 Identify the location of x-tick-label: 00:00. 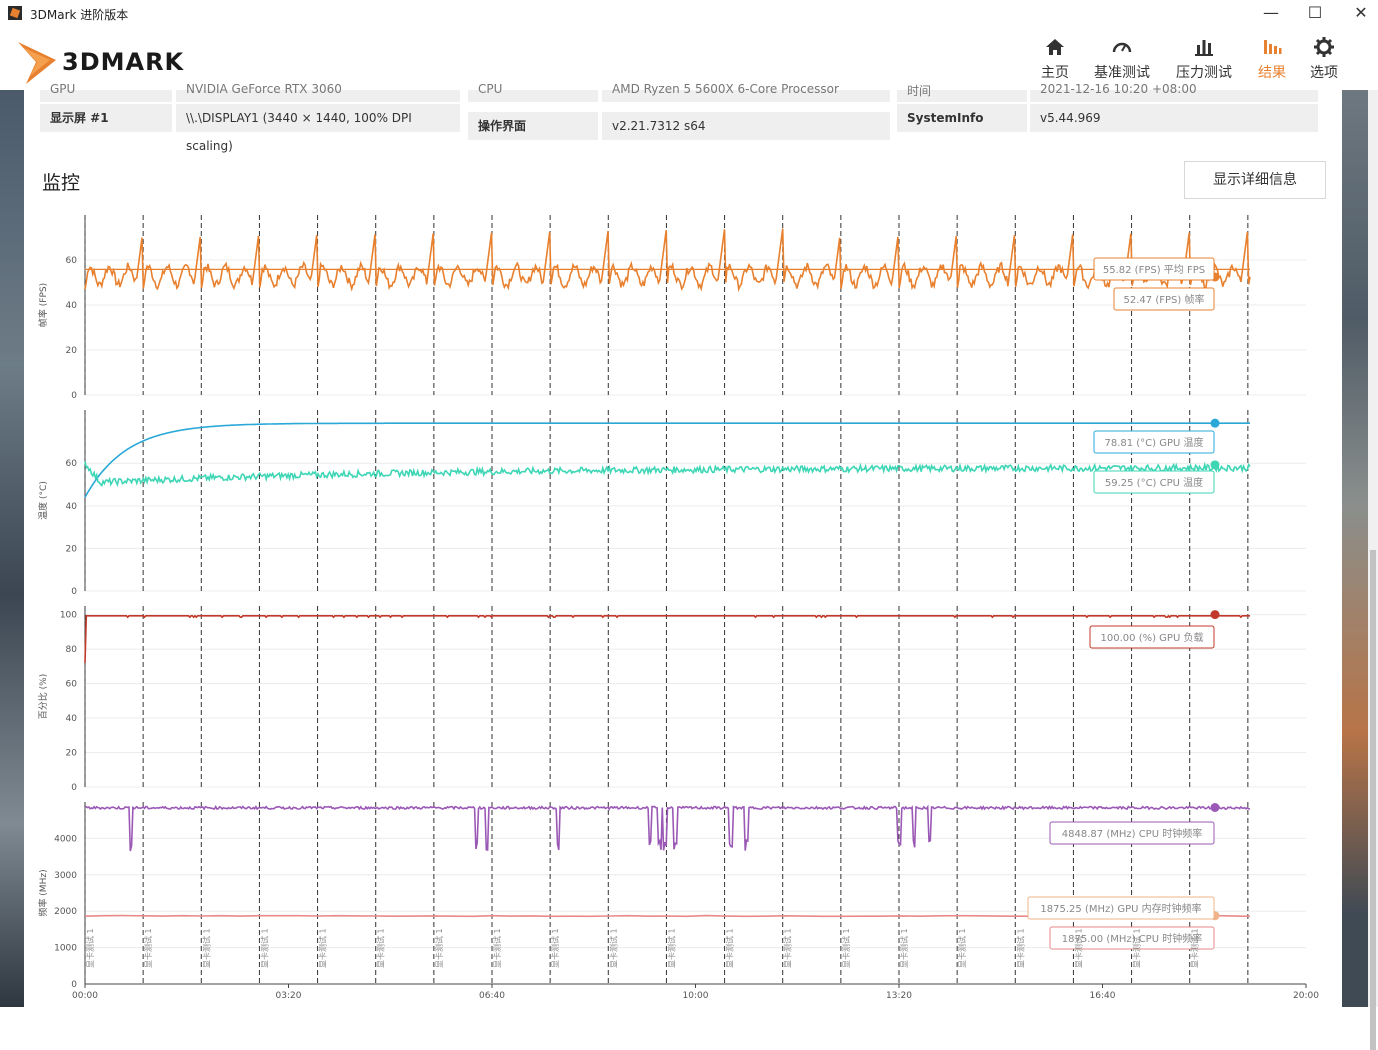
(85, 996).